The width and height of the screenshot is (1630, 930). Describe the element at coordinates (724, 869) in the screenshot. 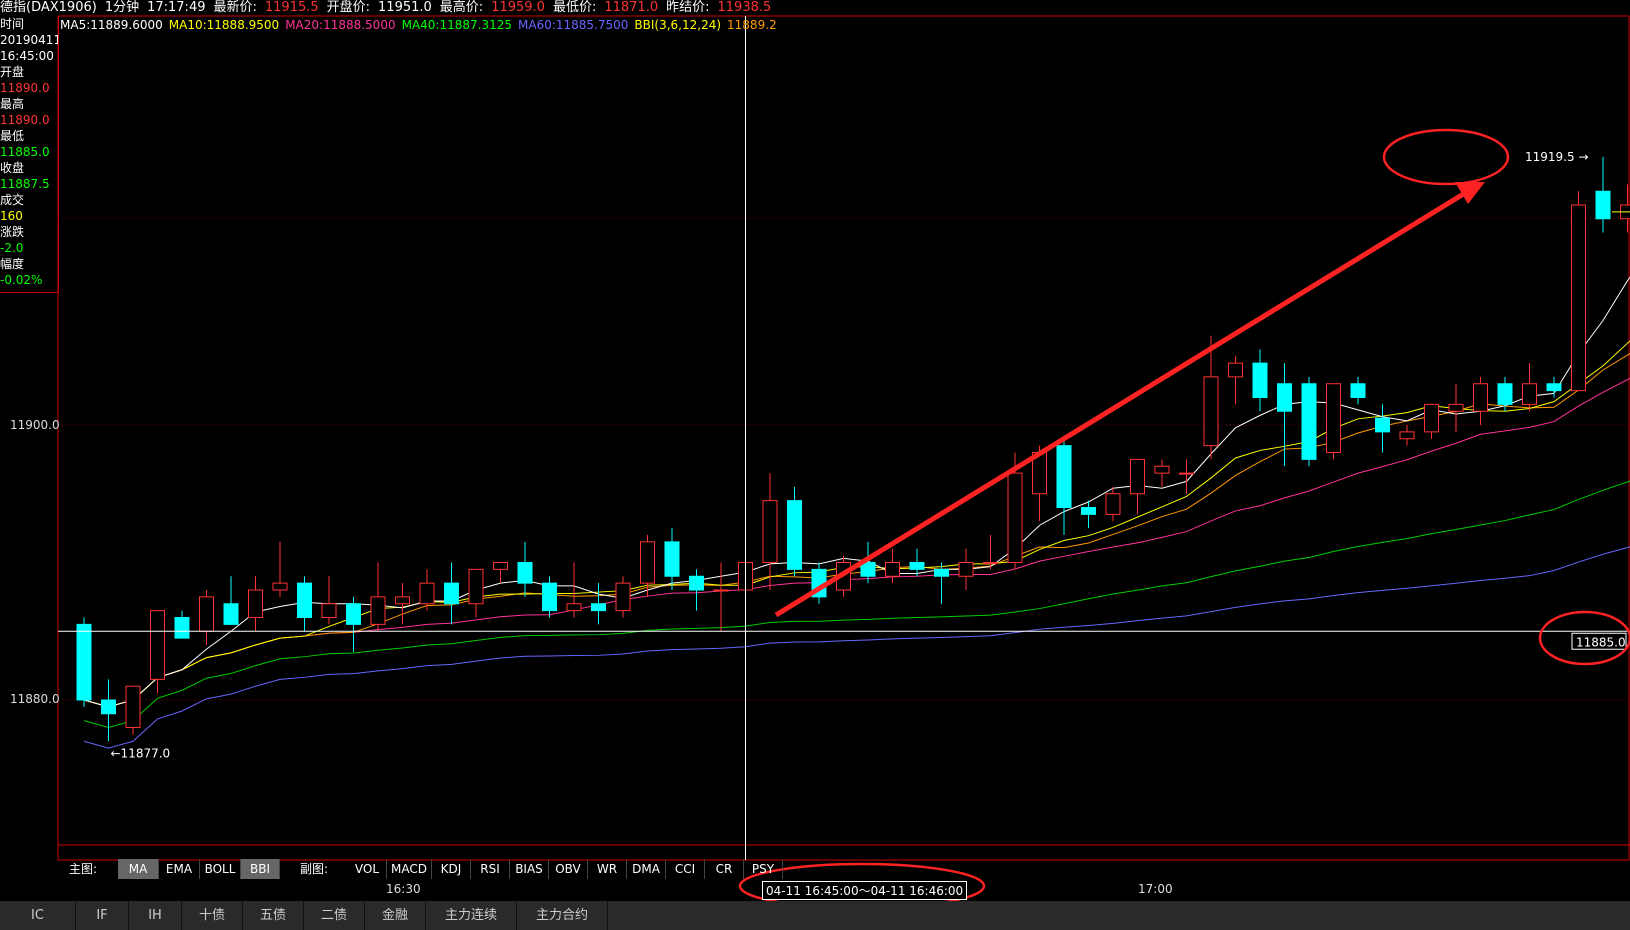

I see `tab-cr: CR` at that location.